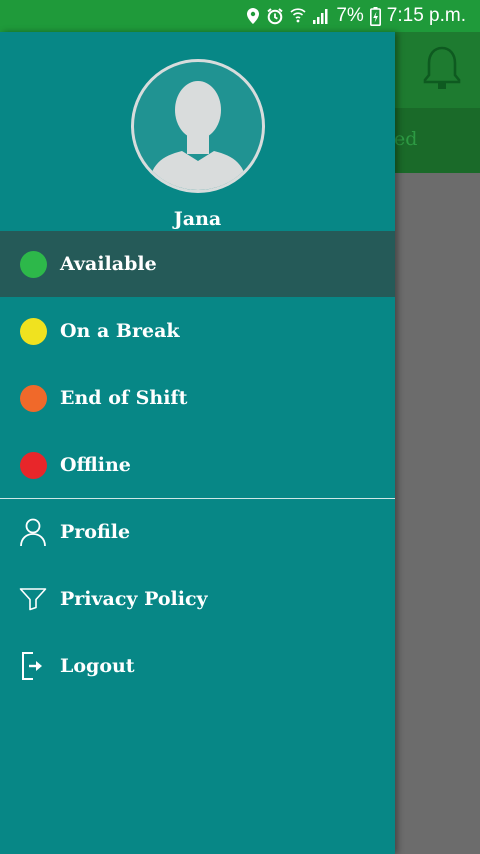  Describe the element at coordinates (197, 398) in the screenshot. I see `status-item-end-of-shift: End of Shift` at that location.